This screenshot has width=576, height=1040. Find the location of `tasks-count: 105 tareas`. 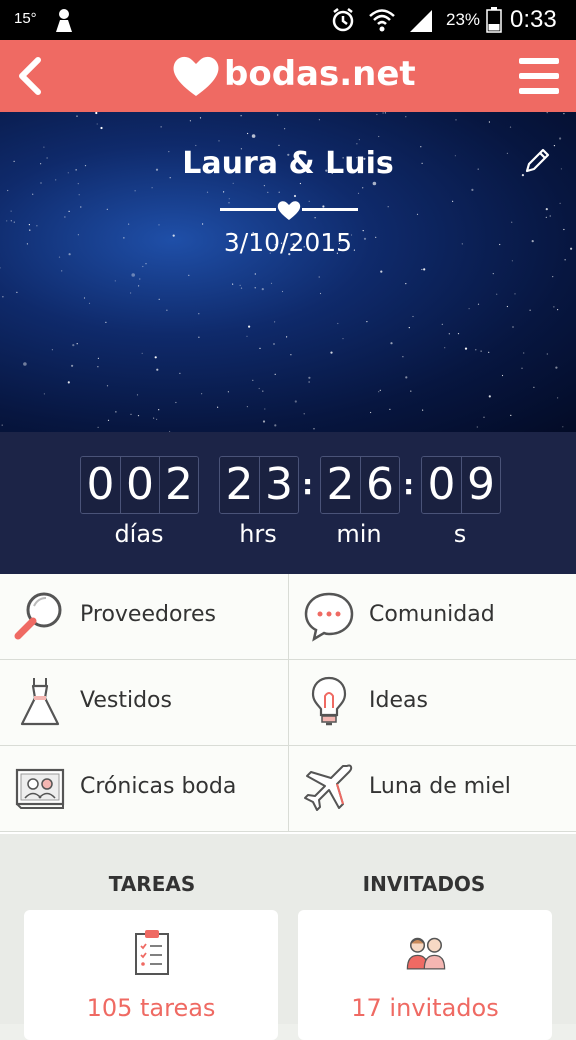

tasks-count: 105 tareas is located at coordinates (151, 1008).